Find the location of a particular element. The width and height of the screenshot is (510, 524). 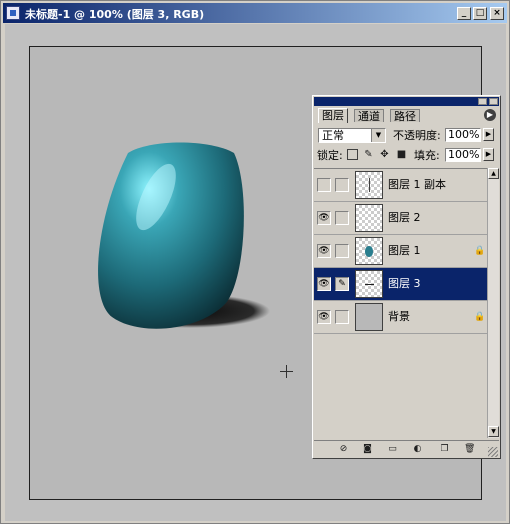

document-icon is located at coordinates (13, 13).